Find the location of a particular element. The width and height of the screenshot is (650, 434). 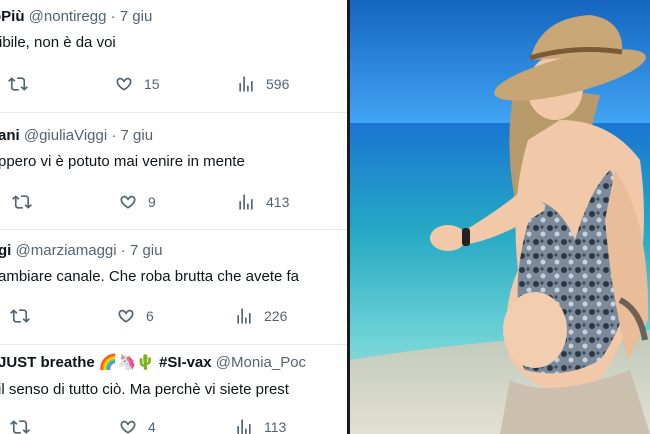

views-button: 226 is located at coordinates (260, 316).